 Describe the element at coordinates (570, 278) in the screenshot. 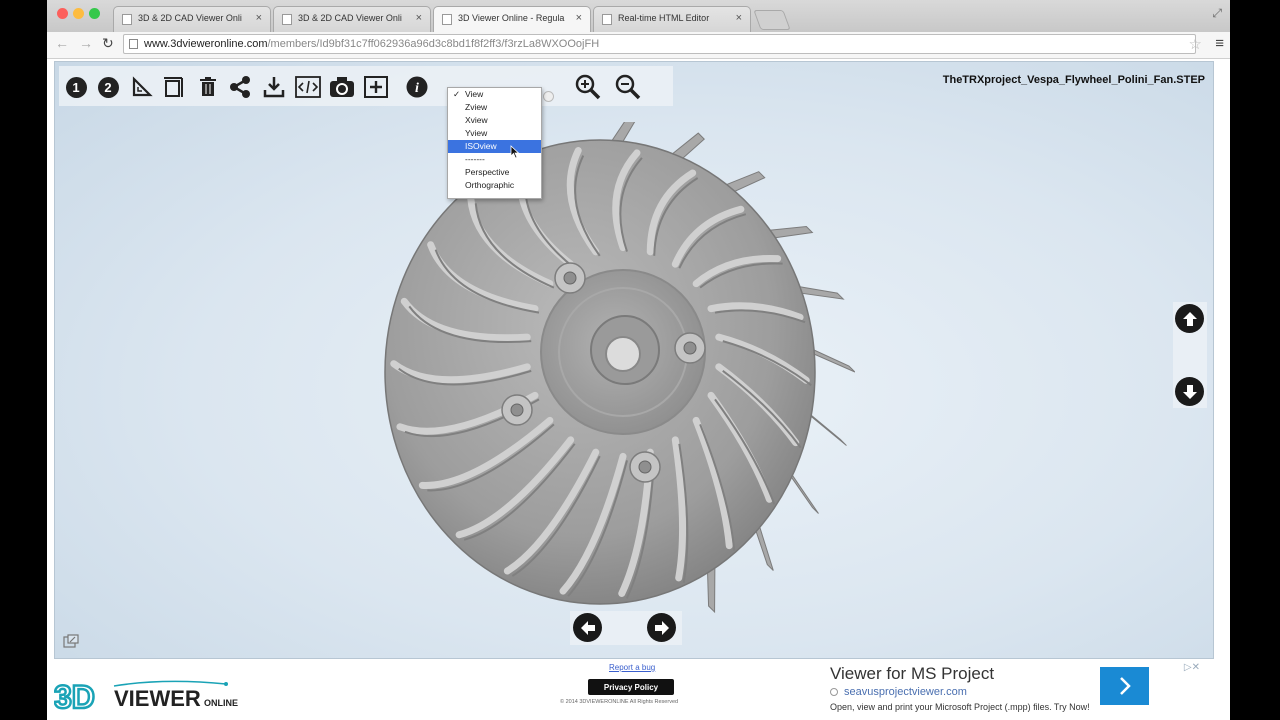

I see `bolt-hole` at that location.